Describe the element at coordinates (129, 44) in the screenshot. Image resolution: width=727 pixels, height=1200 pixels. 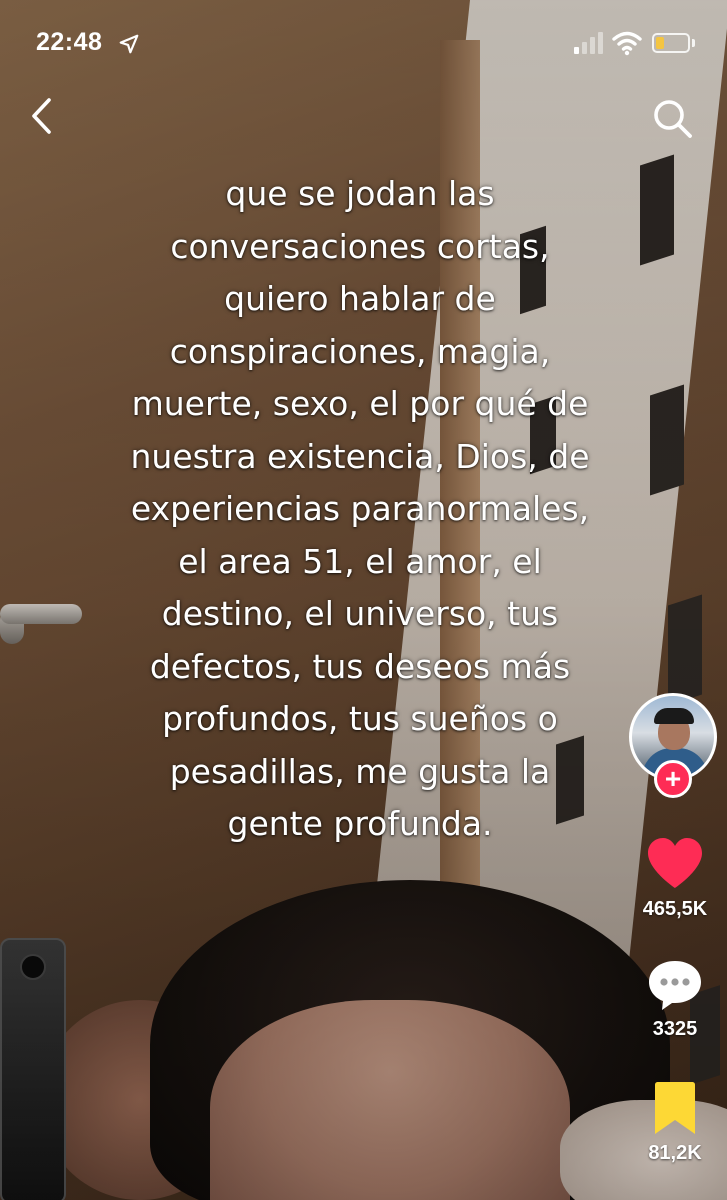
I see `location-arrow-icon` at that location.